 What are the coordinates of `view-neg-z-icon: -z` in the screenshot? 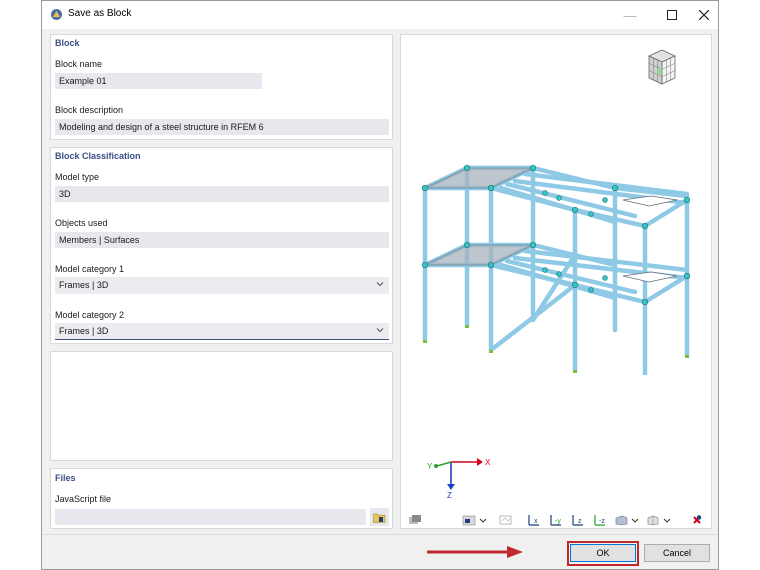 It's located at (599, 520).